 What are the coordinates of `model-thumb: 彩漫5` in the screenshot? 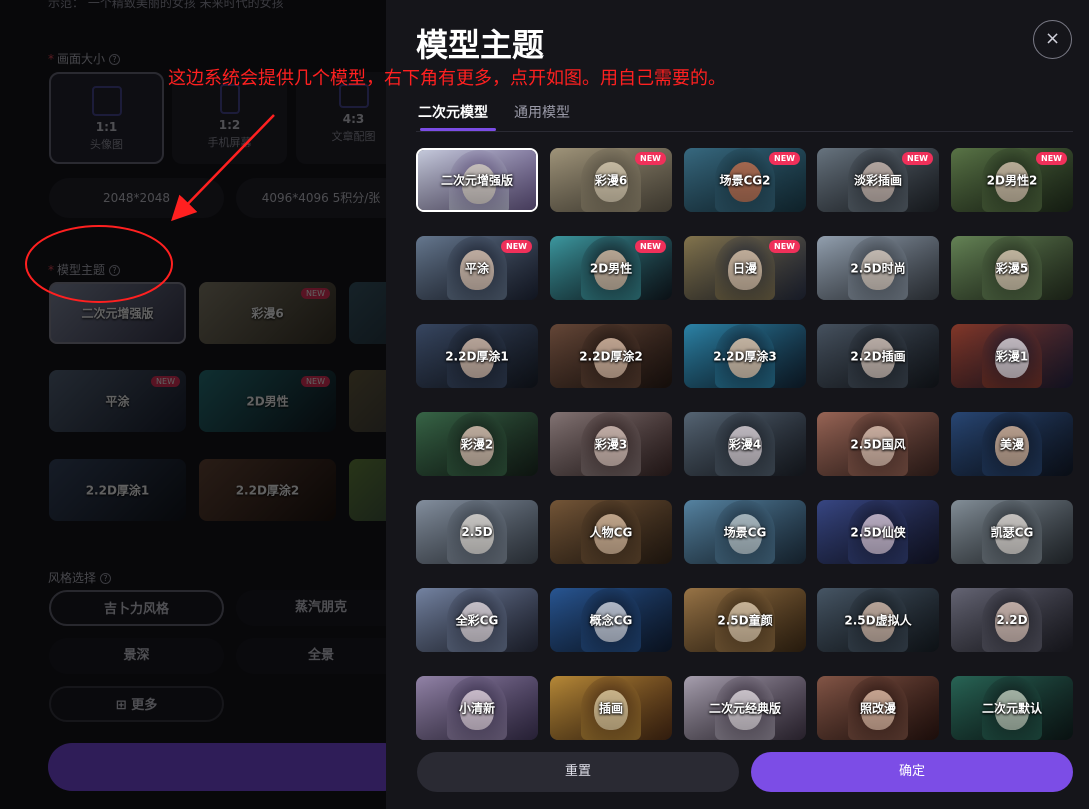 It's located at (1012, 268).